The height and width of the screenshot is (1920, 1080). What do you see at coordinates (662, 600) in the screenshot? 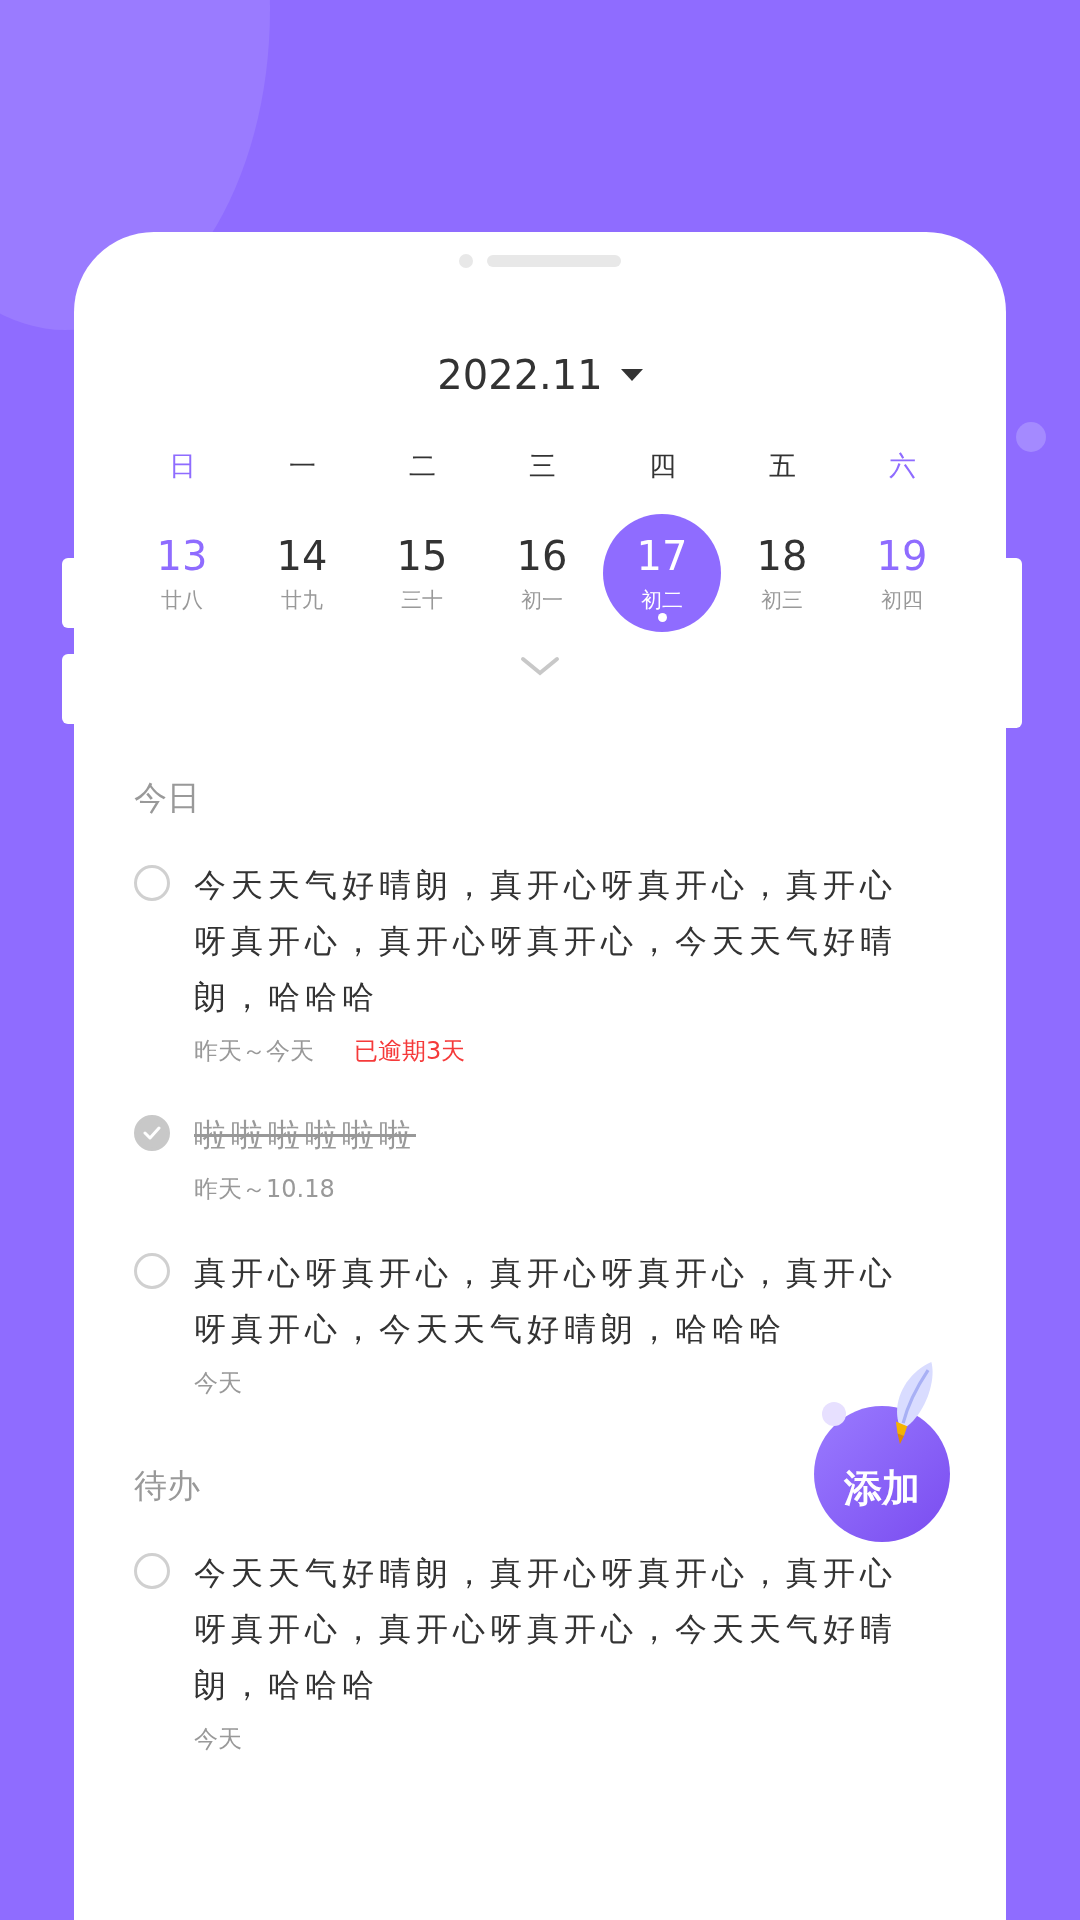
I see `lunar-date: 初二` at bounding box center [662, 600].